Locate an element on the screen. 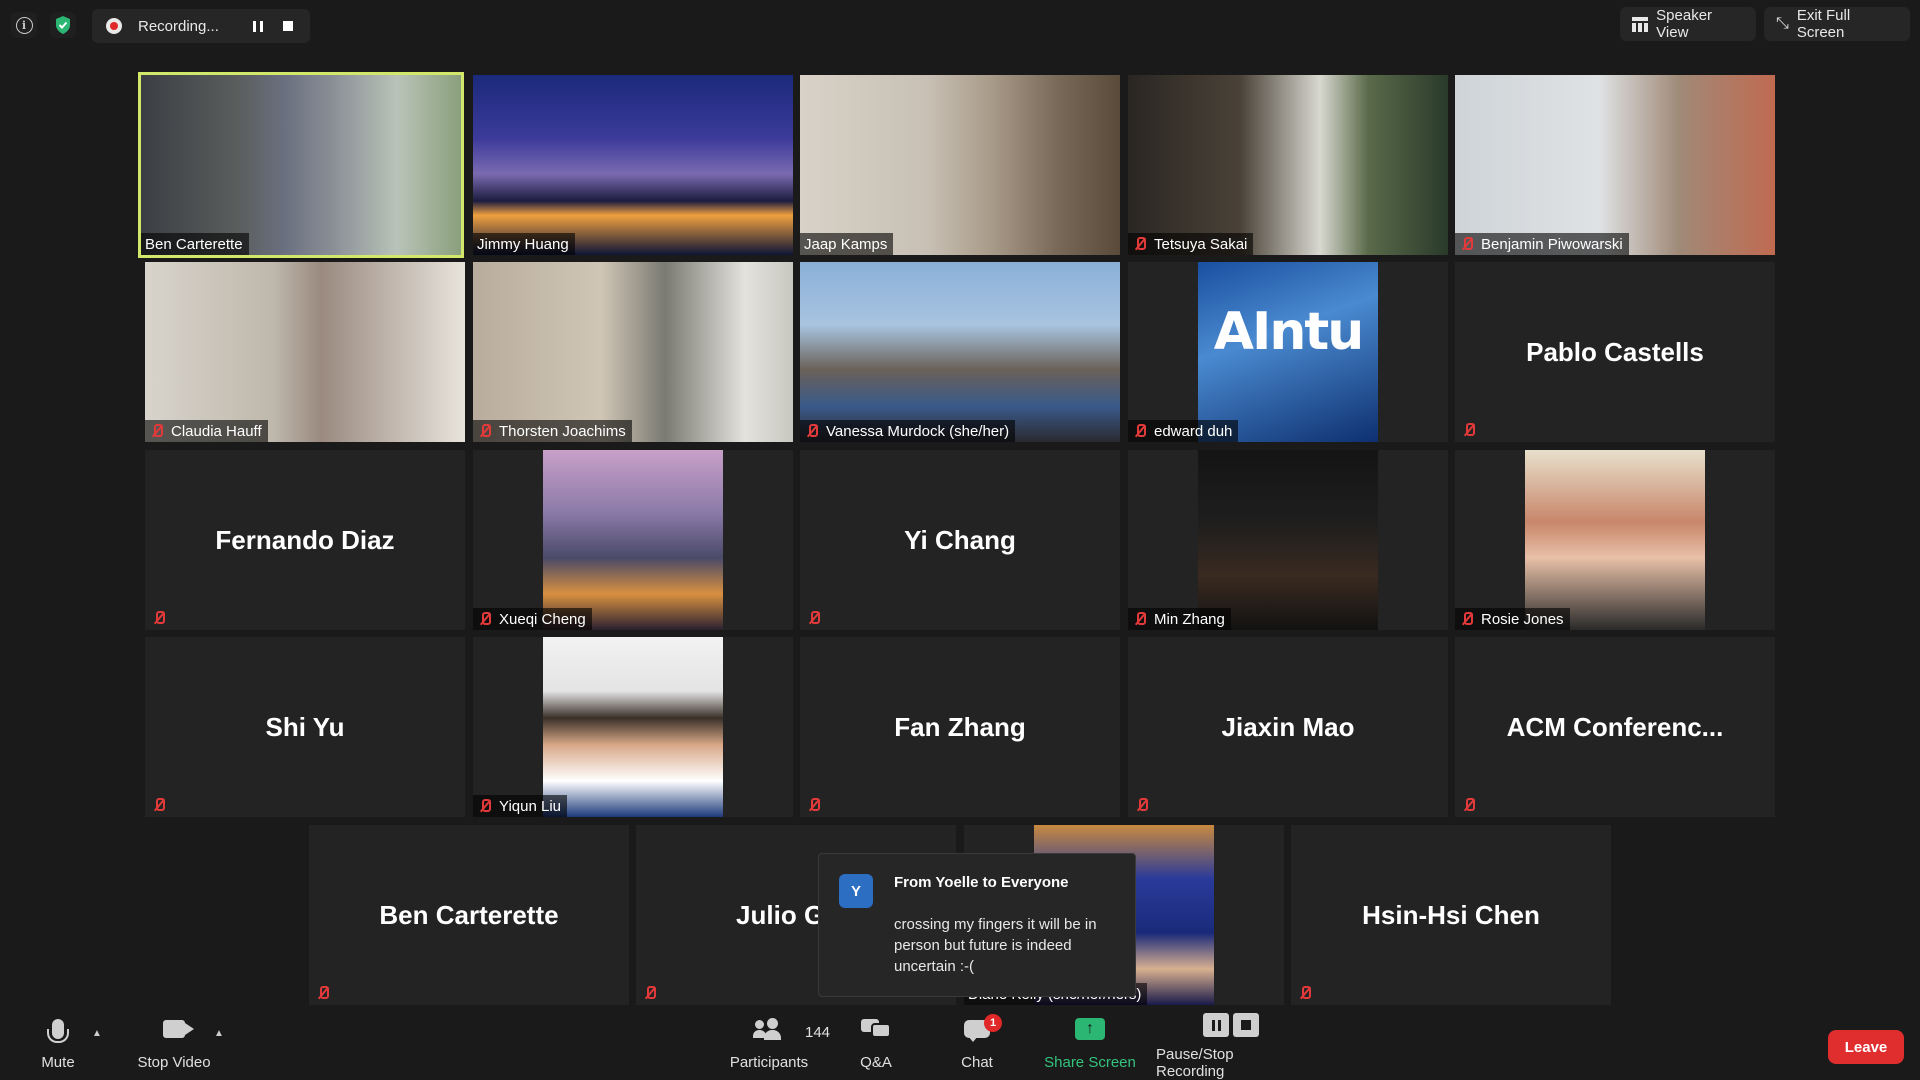  stop-video-button: Stop Video is located at coordinates (174, 1045).